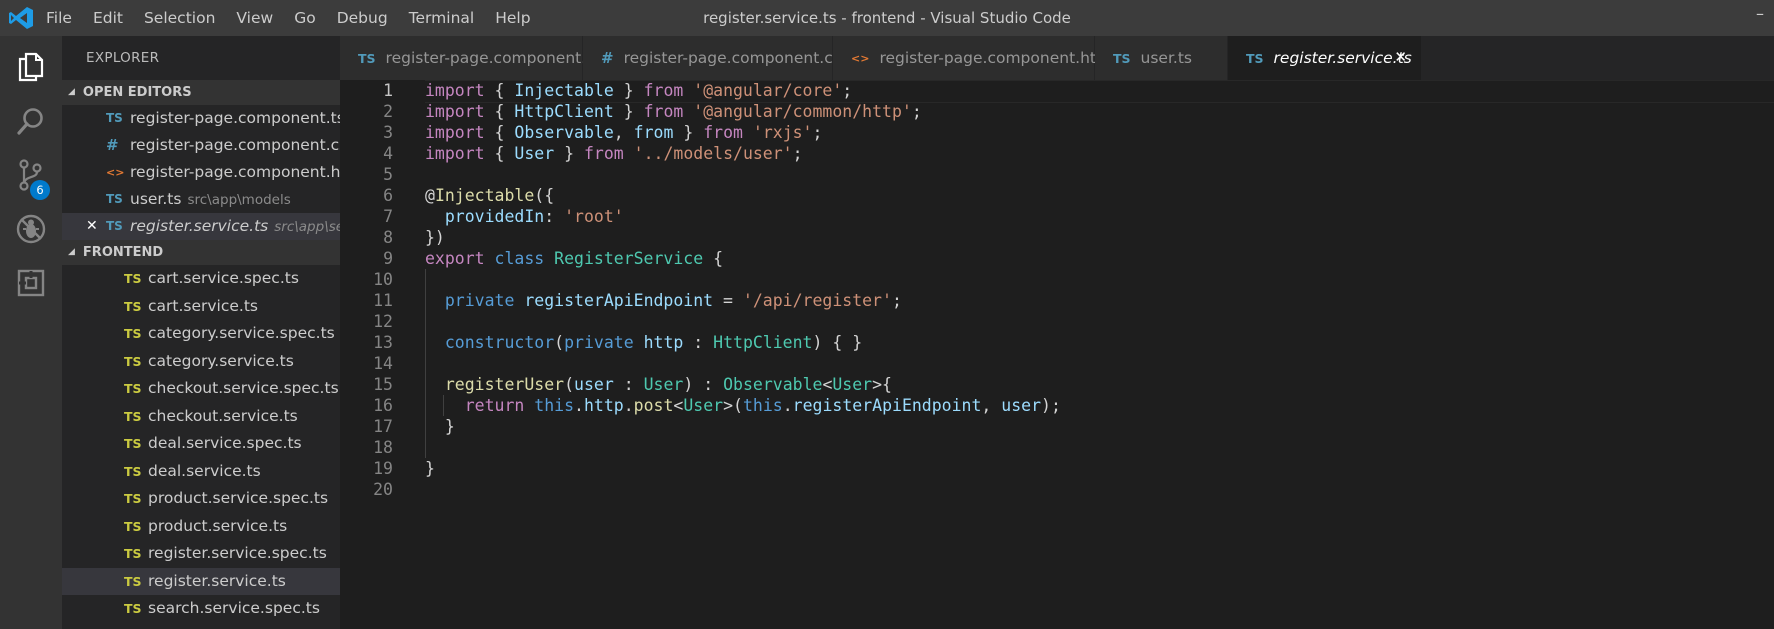  What do you see at coordinates (201, 279) in the screenshot?
I see `file-tree-item: TS cart.service.spec.ts` at bounding box center [201, 279].